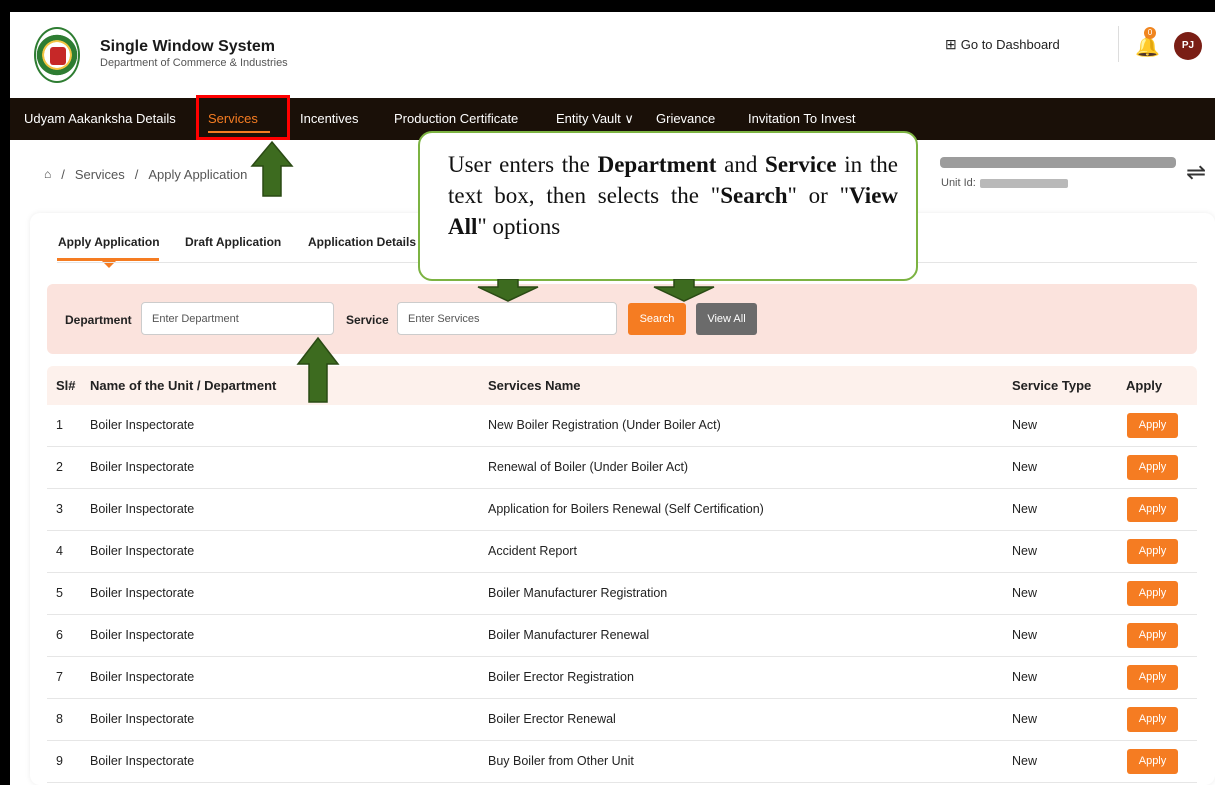  What do you see at coordinates (561, 761) in the screenshot?
I see `cell-service-name: Buy Boiler from Other Unit` at bounding box center [561, 761].